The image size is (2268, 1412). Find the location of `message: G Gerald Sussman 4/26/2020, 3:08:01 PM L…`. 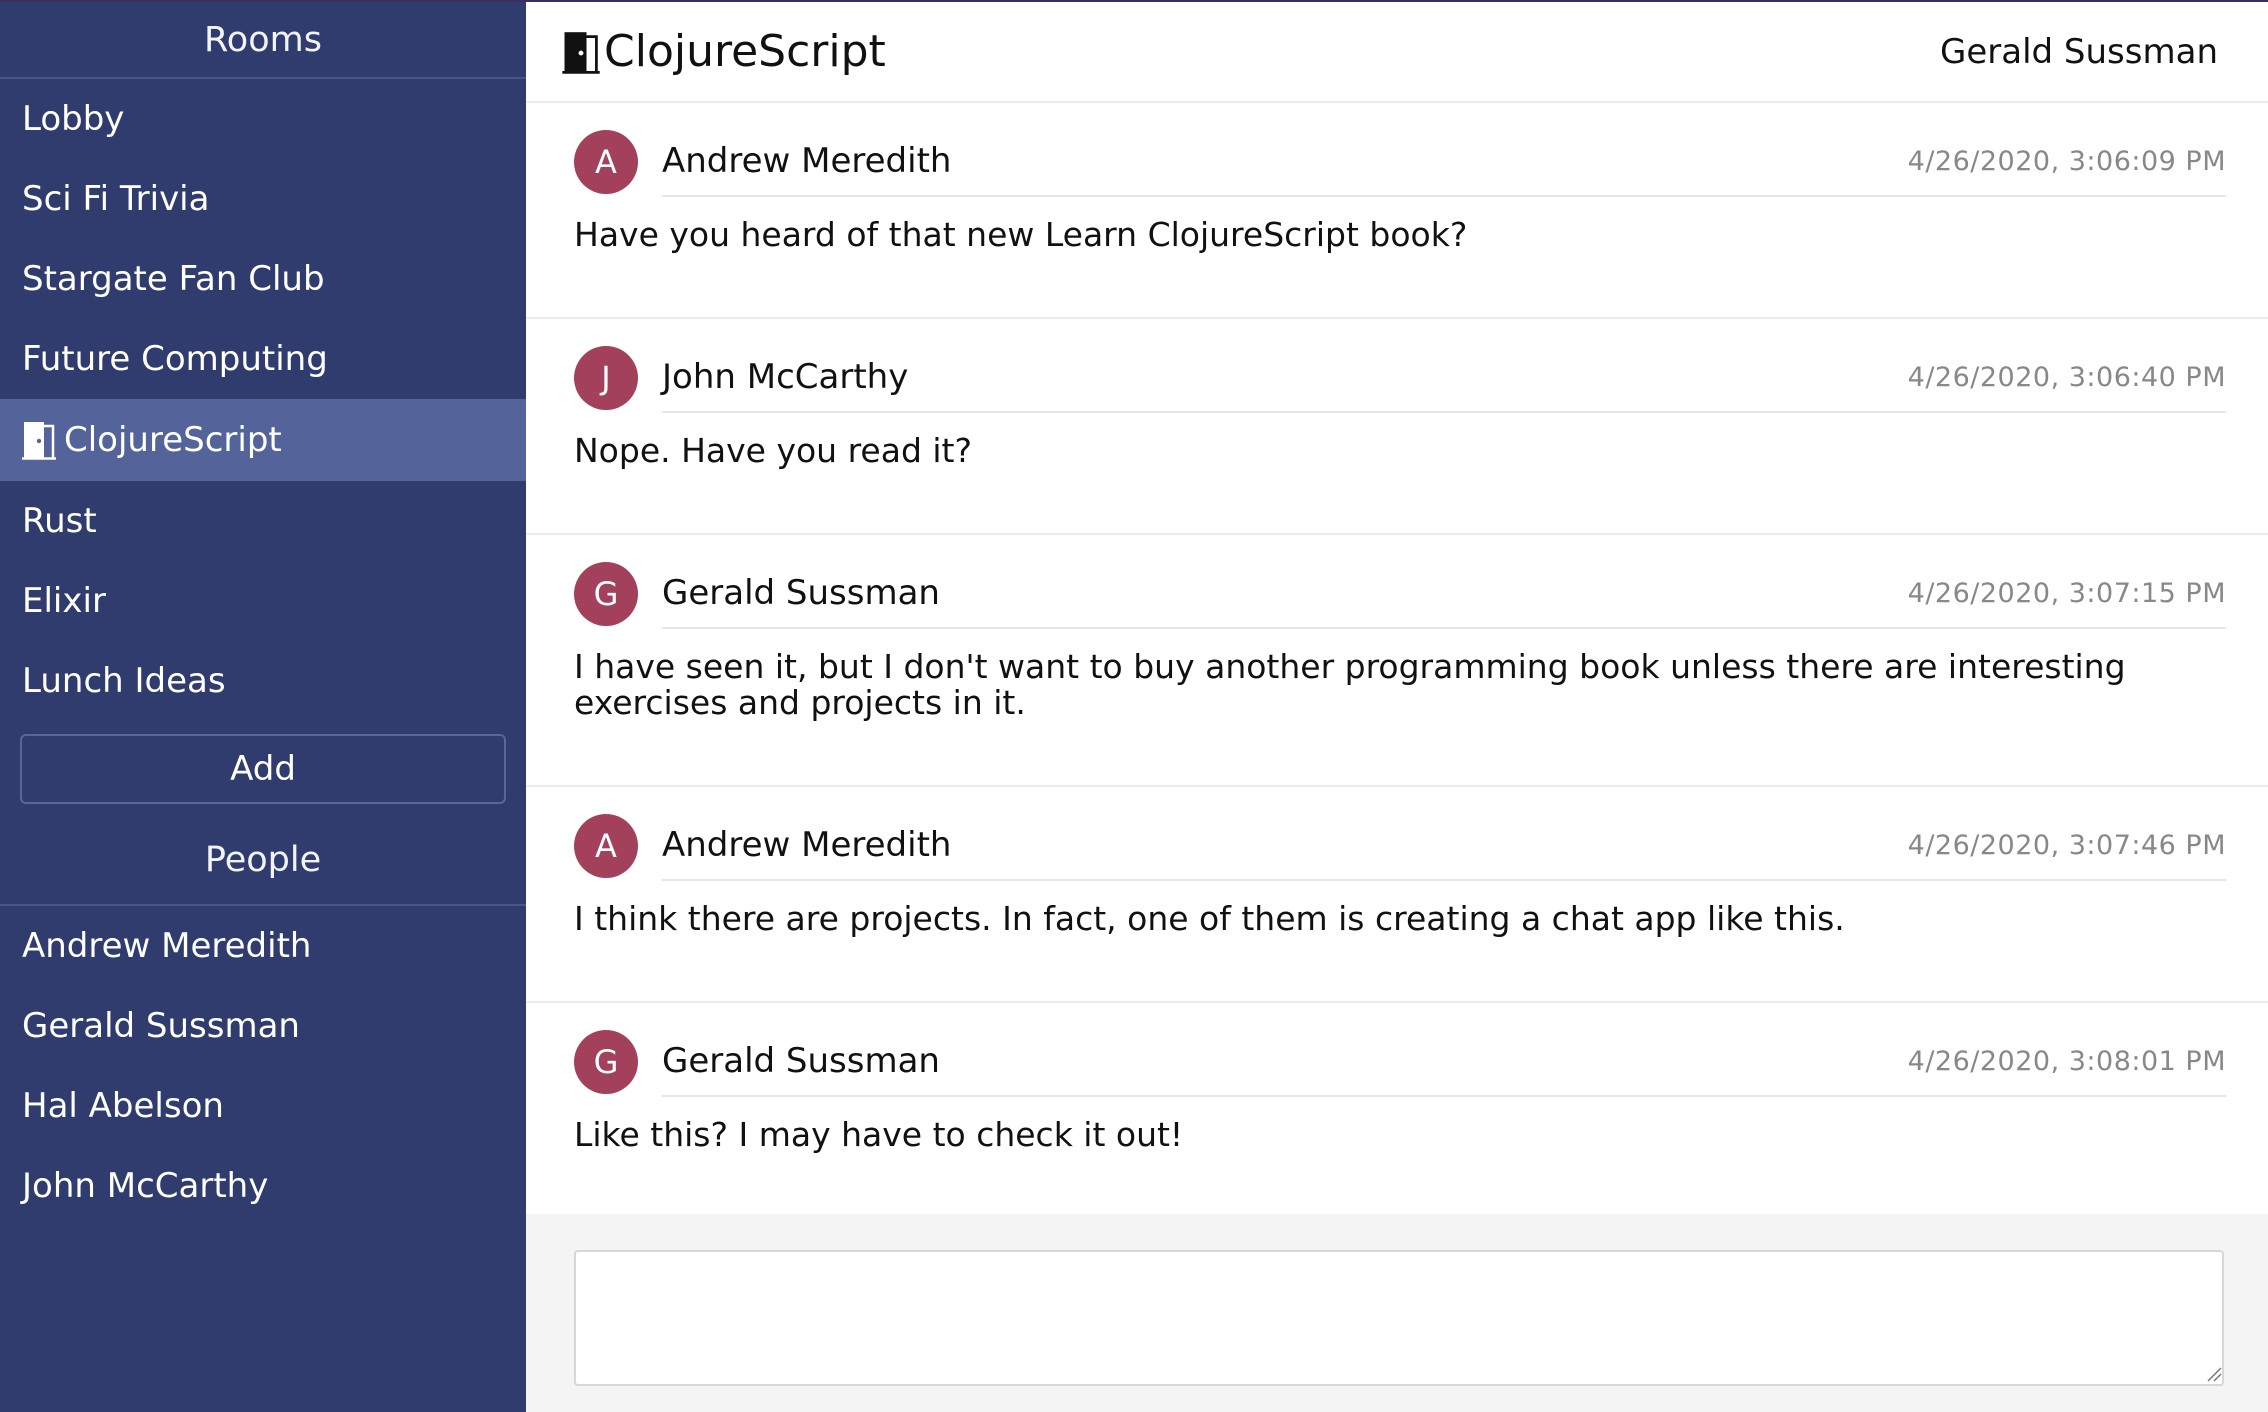

message: G Gerald Sussman 4/26/2020, 3:08:01 PM L… is located at coordinates (1397, 1108).